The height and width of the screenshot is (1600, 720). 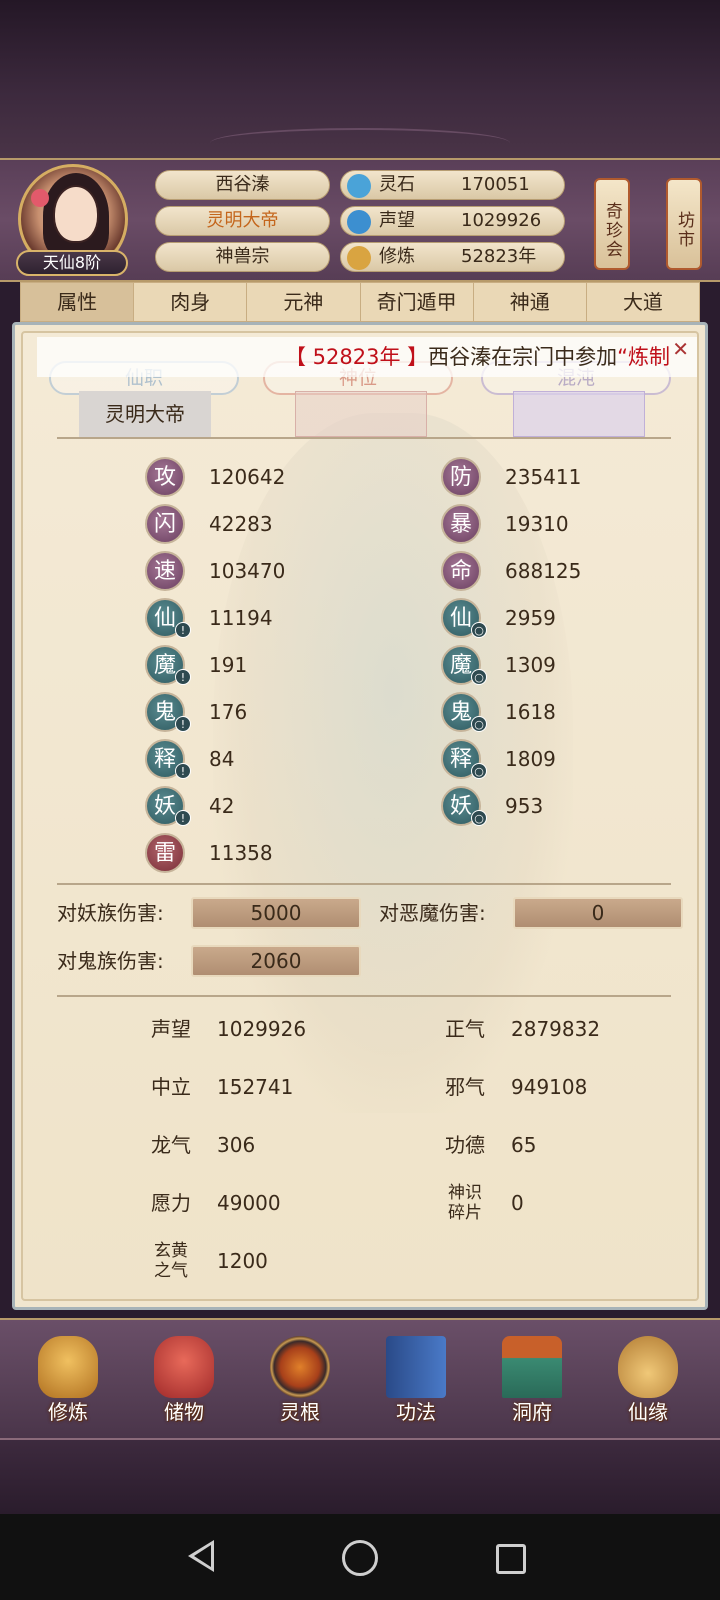 What do you see at coordinates (145, 414) in the screenshot?
I see `immortal-post-value: 灵明大帝` at bounding box center [145, 414].